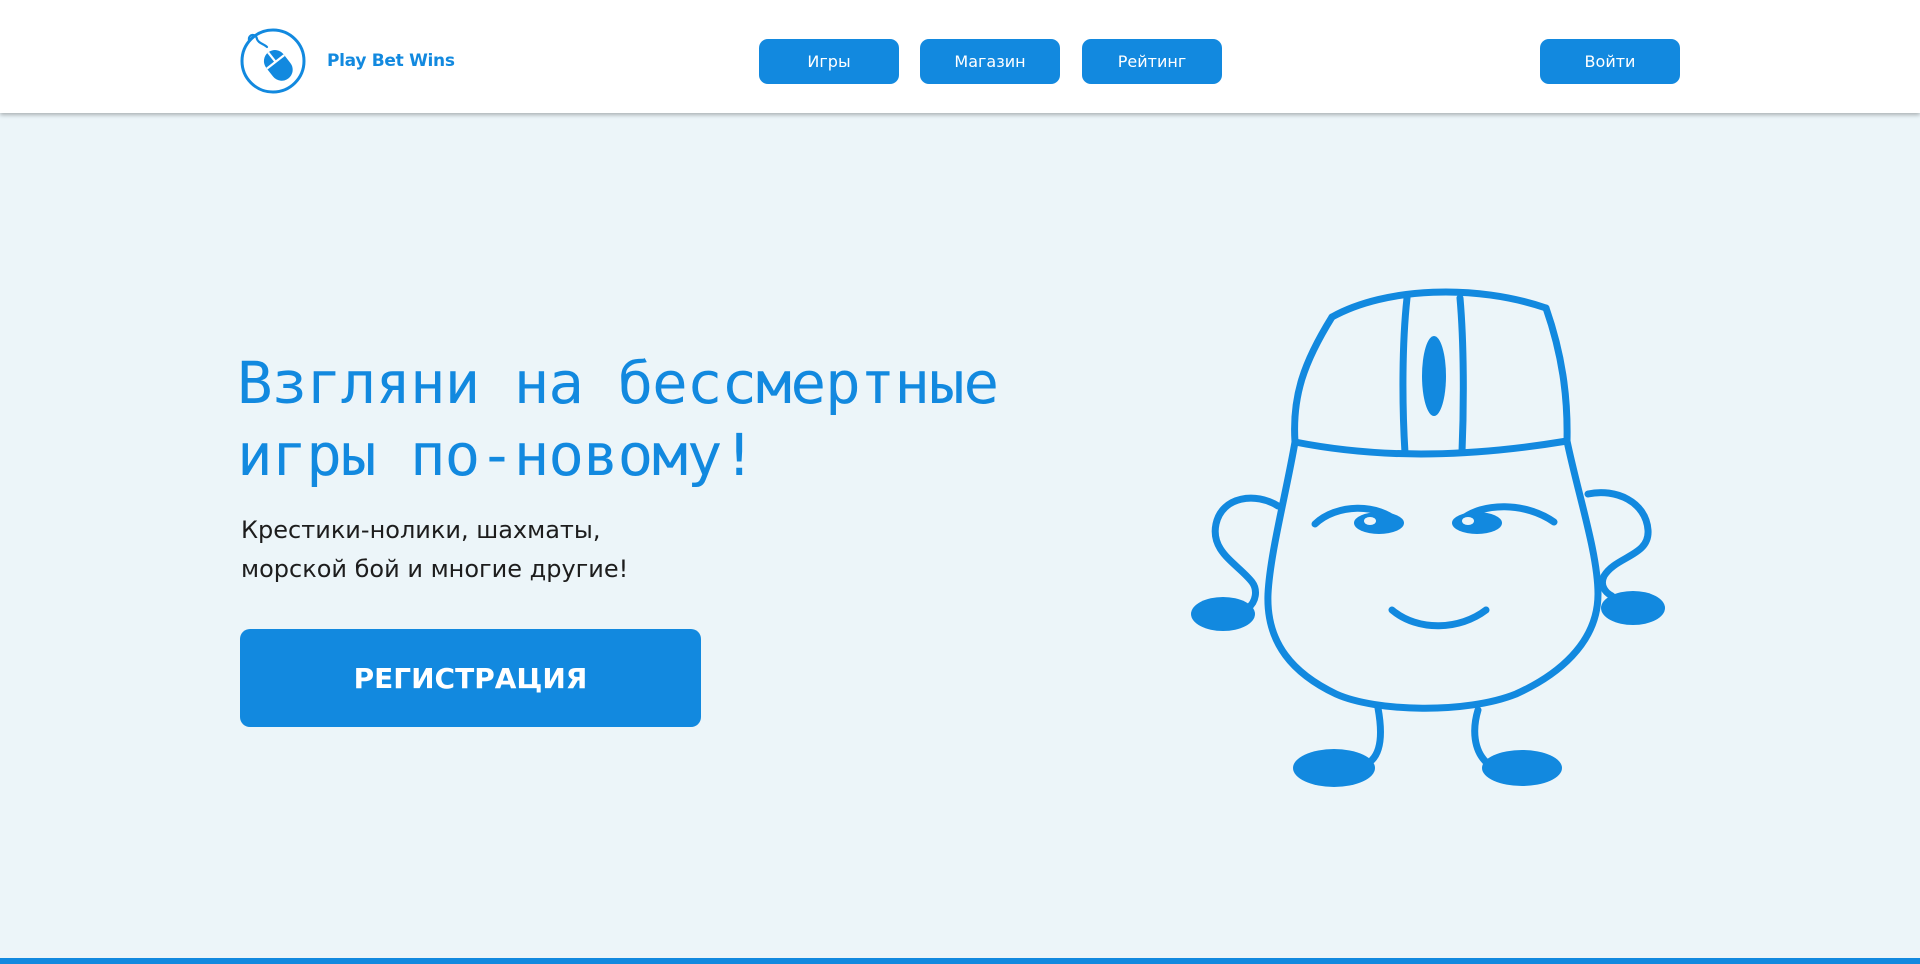  Describe the element at coordinates (829, 61) in the screenshot. I see `nav-games-button: Игры` at that location.